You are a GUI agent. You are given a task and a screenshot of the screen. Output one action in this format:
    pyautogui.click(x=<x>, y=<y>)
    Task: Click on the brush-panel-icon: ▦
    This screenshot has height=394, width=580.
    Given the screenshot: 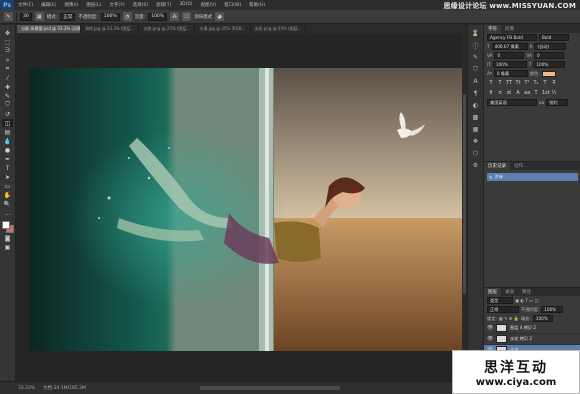 What is the action you would take?
    pyautogui.click(x=39, y=16)
    